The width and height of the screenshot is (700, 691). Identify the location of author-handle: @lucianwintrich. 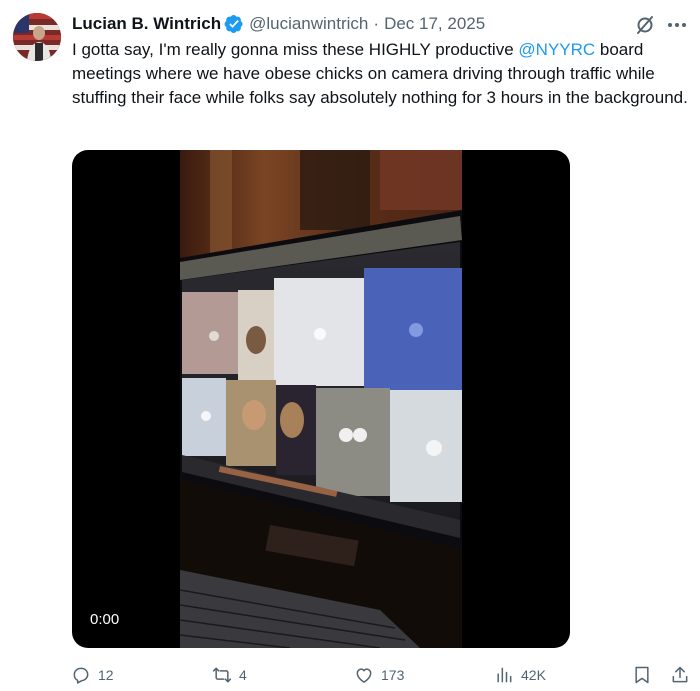
(308, 24).